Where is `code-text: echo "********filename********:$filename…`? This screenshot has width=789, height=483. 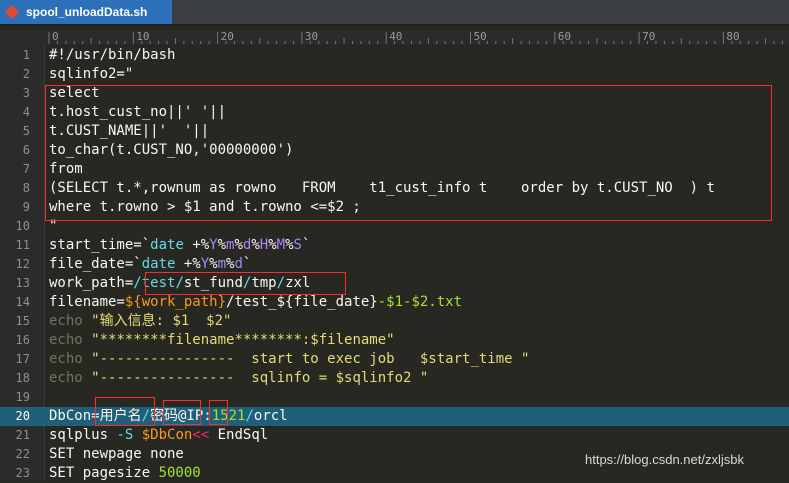
code-text: echo "********filename********:$filename… is located at coordinates (222, 340).